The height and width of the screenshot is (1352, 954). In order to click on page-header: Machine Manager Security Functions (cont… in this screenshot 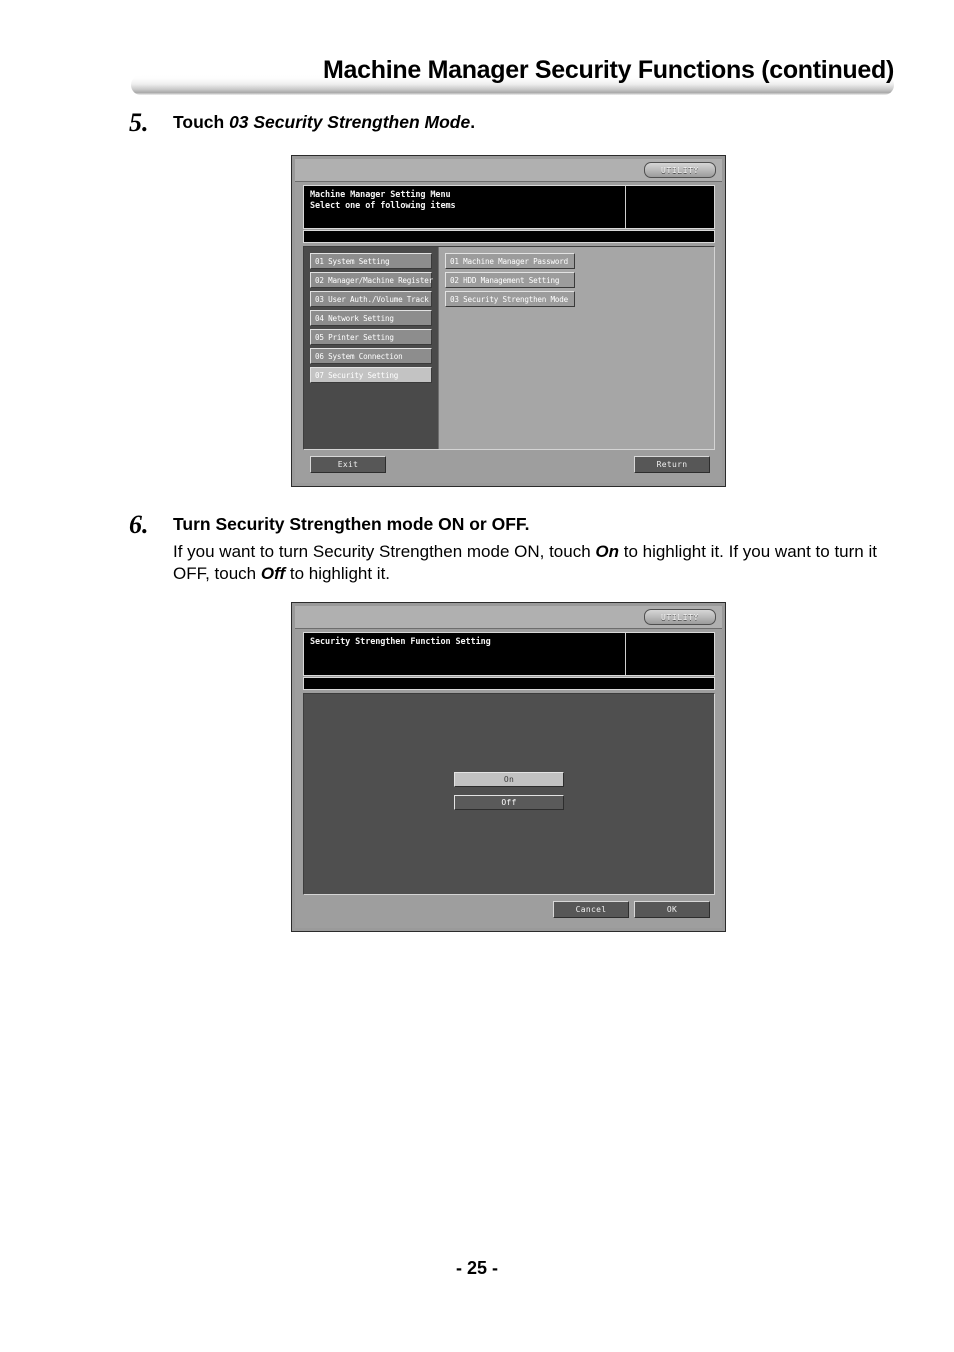, I will do `click(512, 78)`.